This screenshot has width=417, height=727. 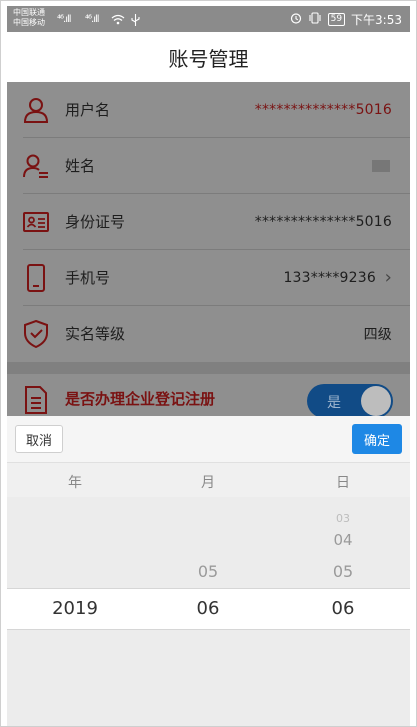 What do you see at coordinates (343, 608) in the screenshot?
I see `day-option-selected: 06` at bounding box center [343, 608].